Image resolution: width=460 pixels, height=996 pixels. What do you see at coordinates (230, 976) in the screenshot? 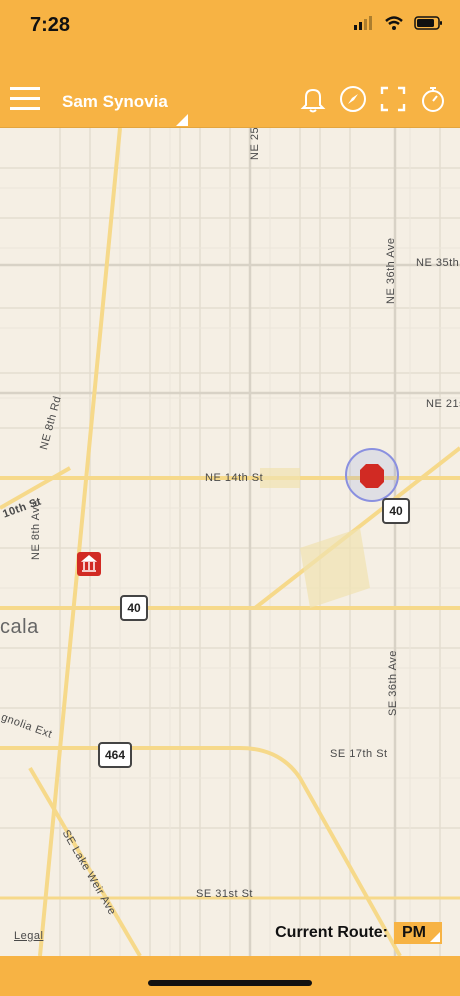
I see `bottom-bar` at bounding box center [230, 976].